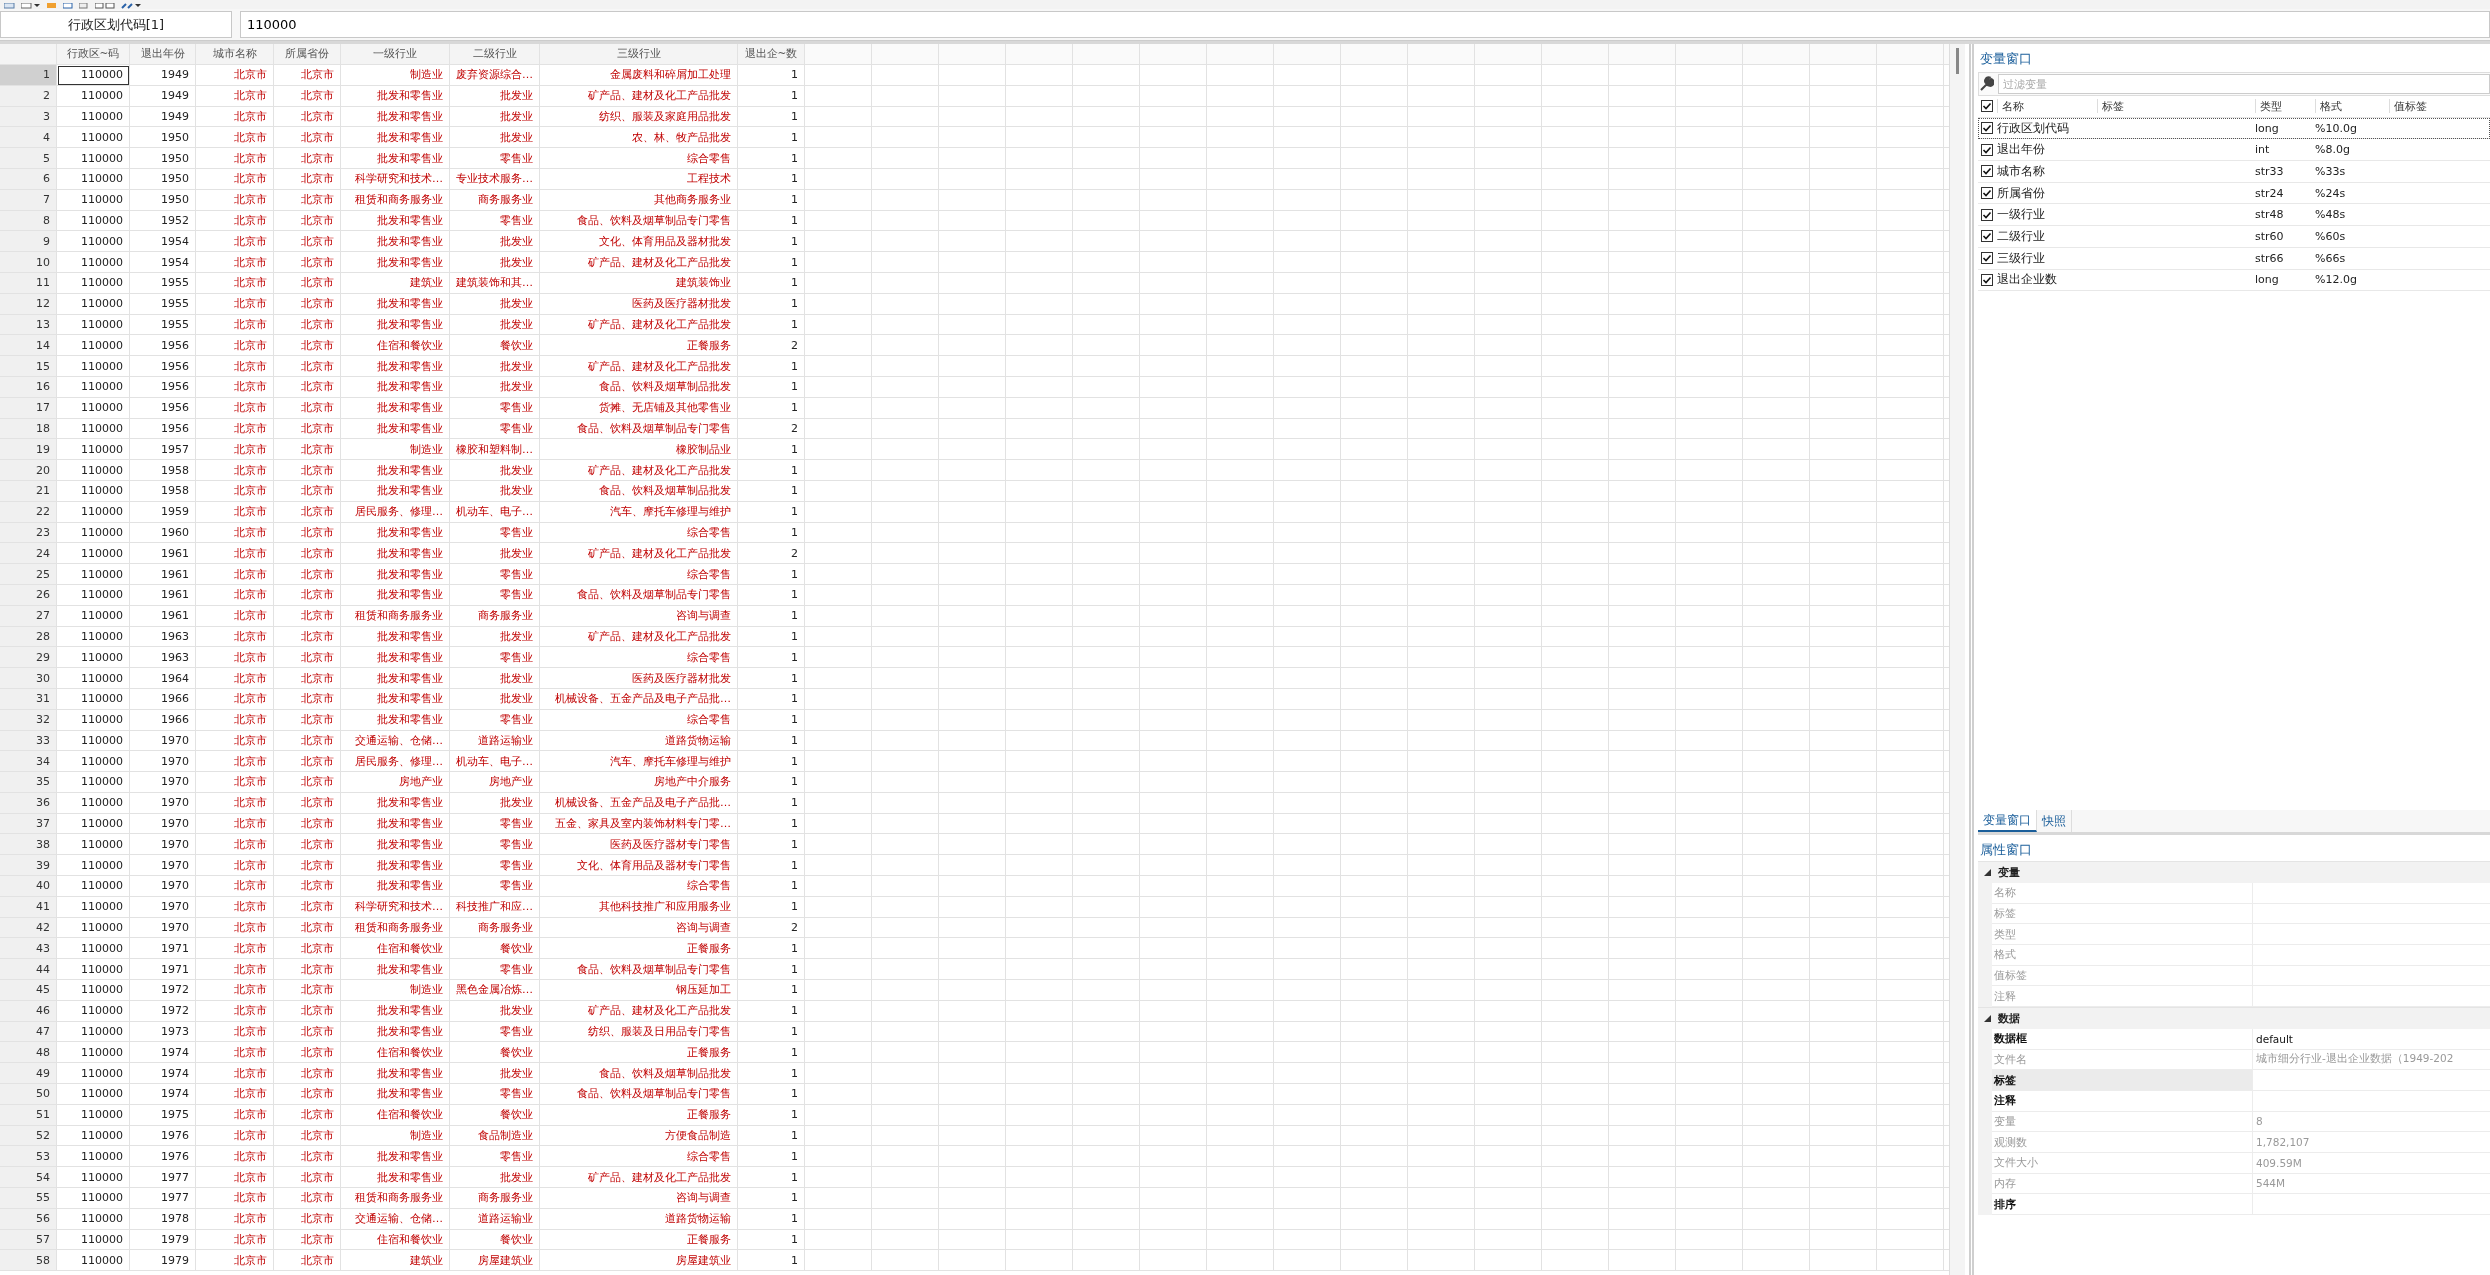 Image resolution: width=2490 pixels, height=1275 pixels. I want to click on row-number: 1, so click(28, 75).